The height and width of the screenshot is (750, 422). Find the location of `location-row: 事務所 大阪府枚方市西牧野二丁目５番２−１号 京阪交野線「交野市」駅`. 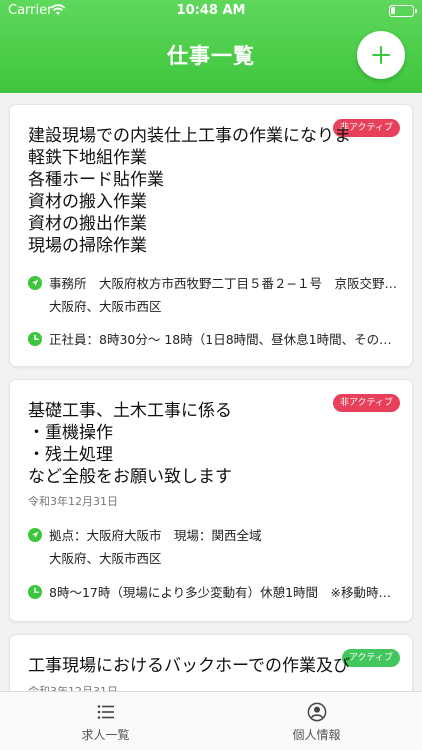

location-row: 事務所 大阪府枚方市西牧野二丁目５番２−１号 京阪交野線「交野市」駅 is located at coordinates (213, 284).